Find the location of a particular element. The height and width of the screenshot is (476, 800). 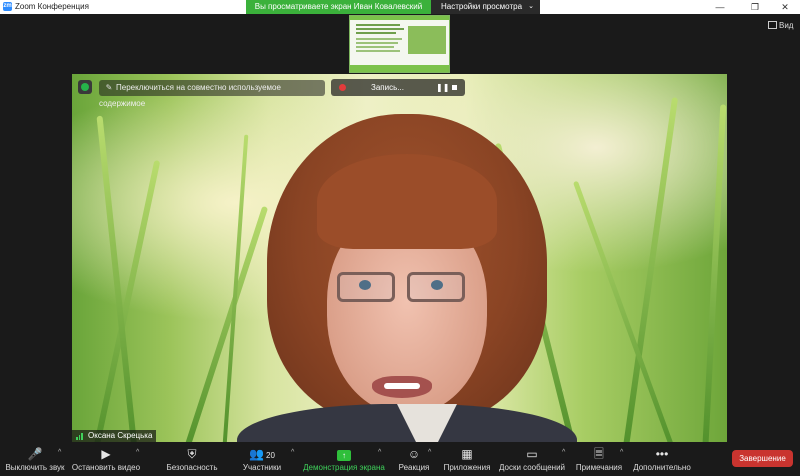

participants-options-chevron-icon: ^ is located at coordinates (292, 452).